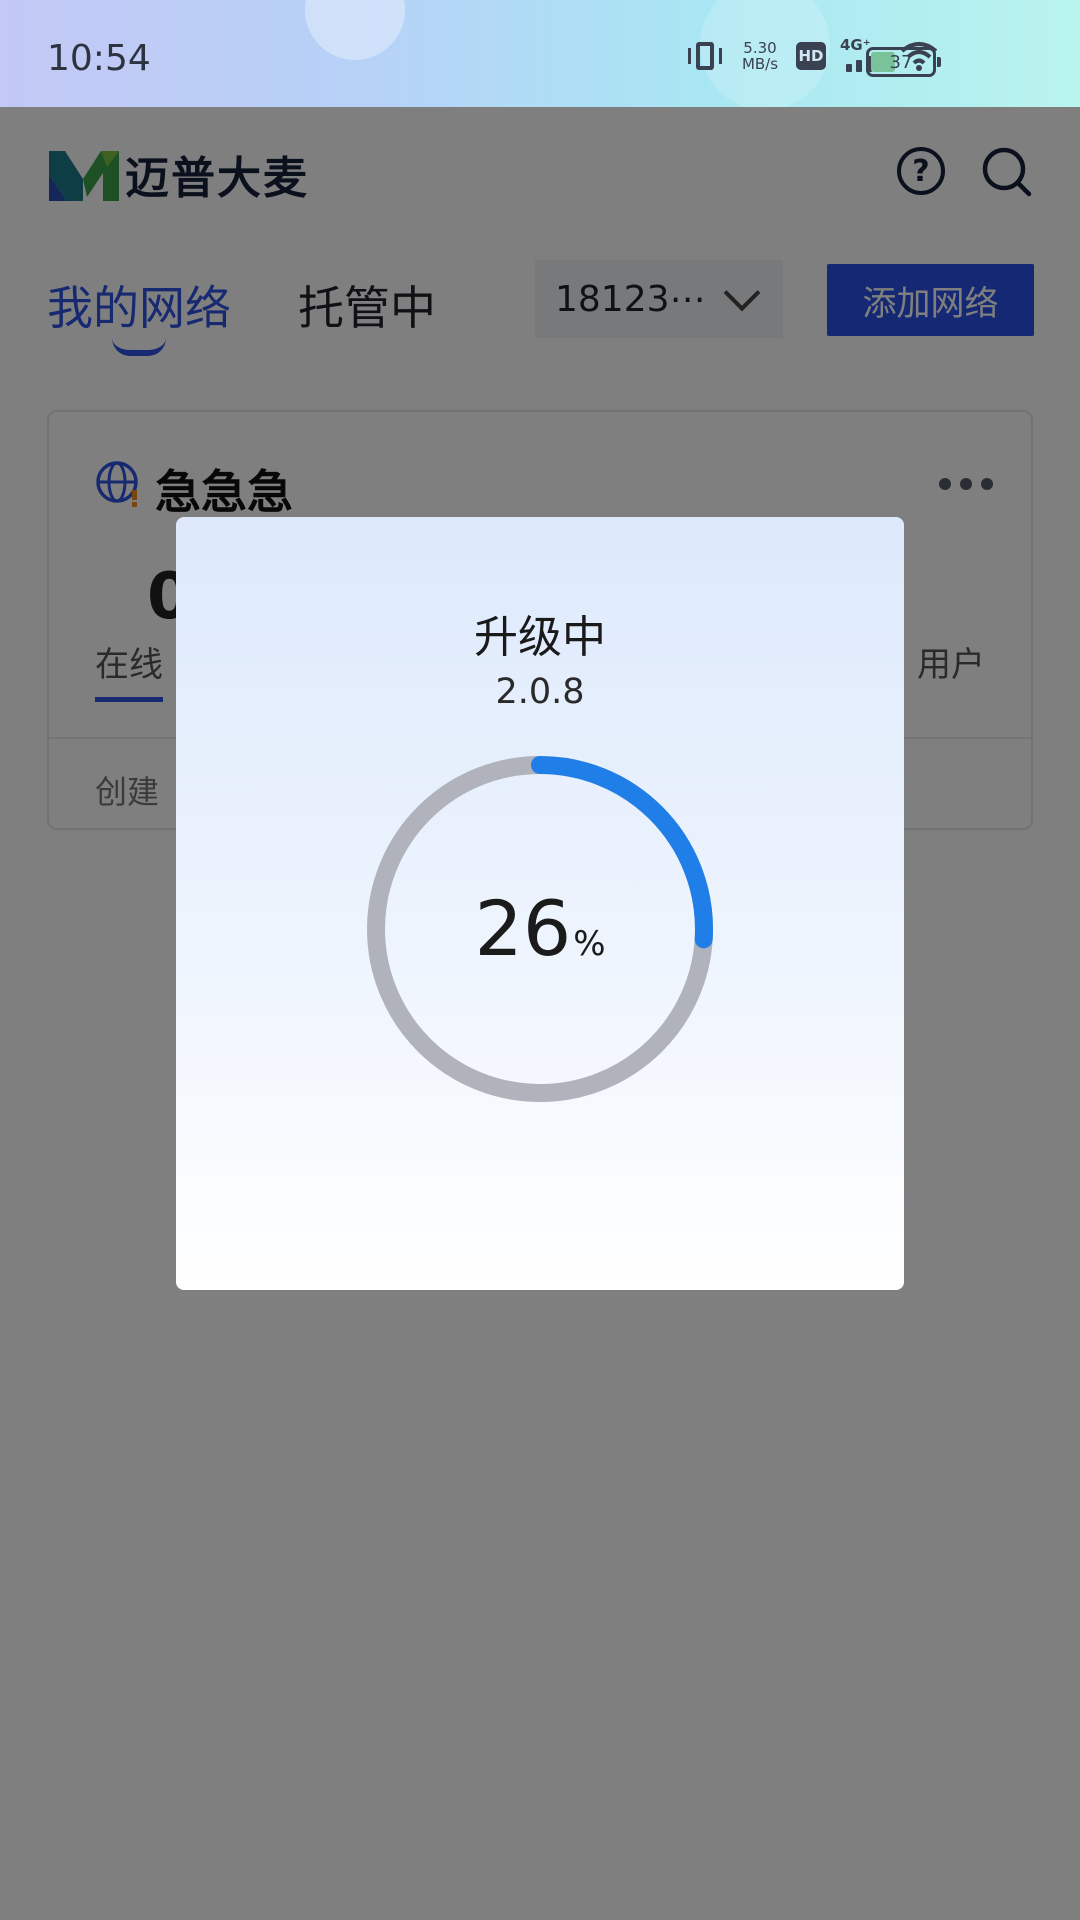 This screenshot has height=1920, width=1080. I want to click on hd-badge: HD, so click(811, 56).